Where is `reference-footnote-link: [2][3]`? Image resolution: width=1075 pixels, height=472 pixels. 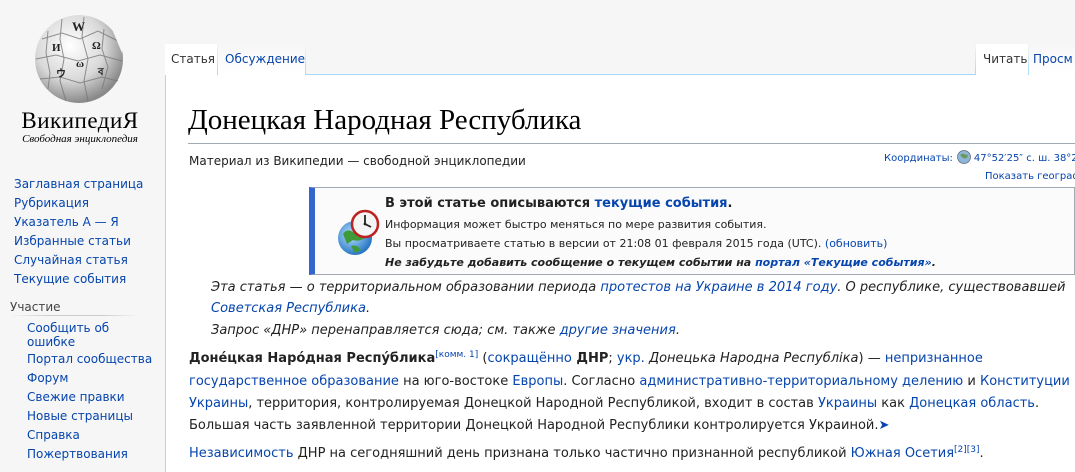 reference-footnote-link: [2][3] is located at coordinates (967, 450).